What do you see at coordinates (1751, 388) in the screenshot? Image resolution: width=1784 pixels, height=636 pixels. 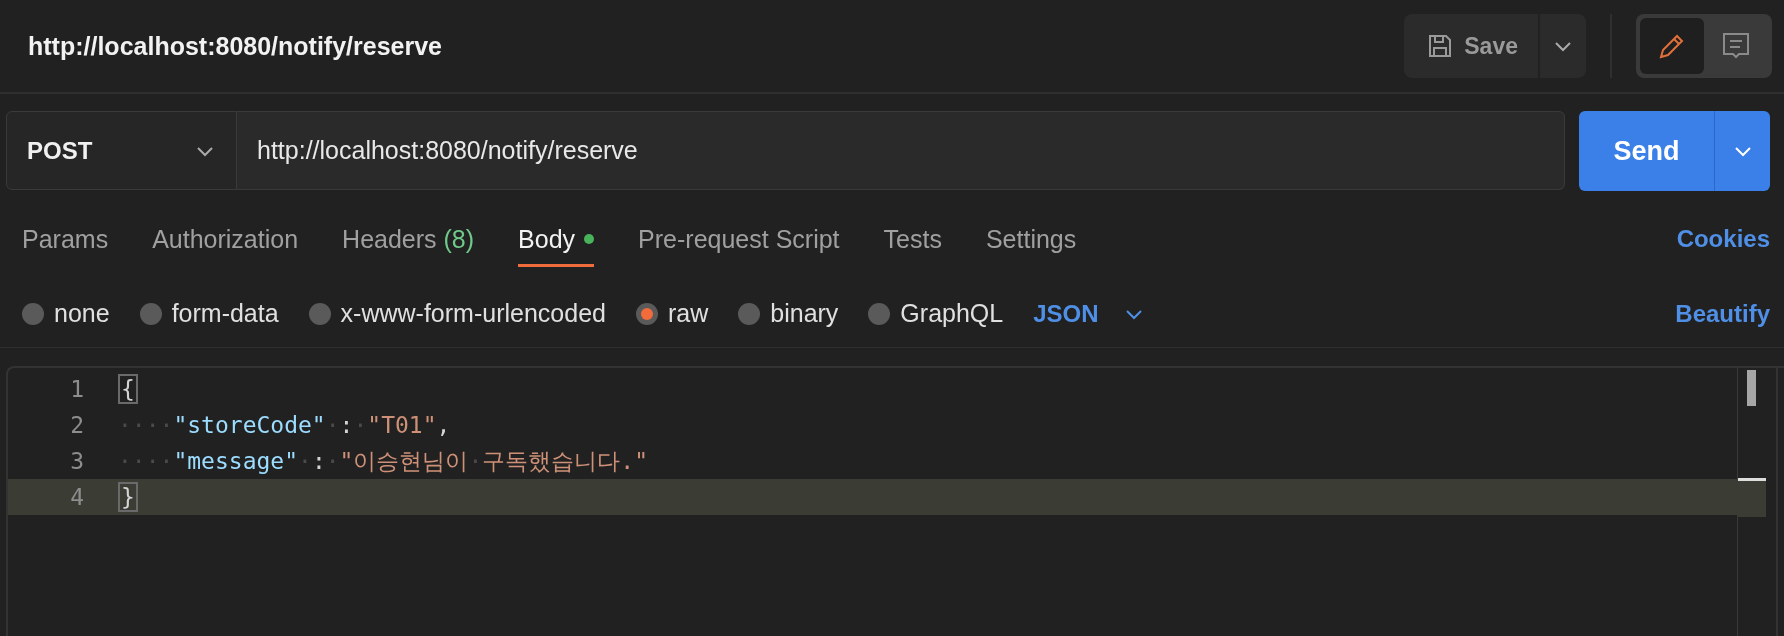 I see `scrollbar-thumb` at bounding box center [1751, 388].